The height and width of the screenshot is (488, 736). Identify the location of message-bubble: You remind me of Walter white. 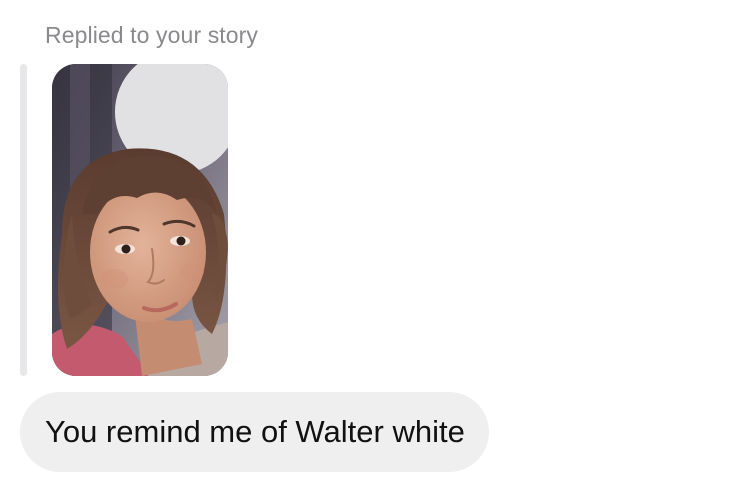
(254, 432).